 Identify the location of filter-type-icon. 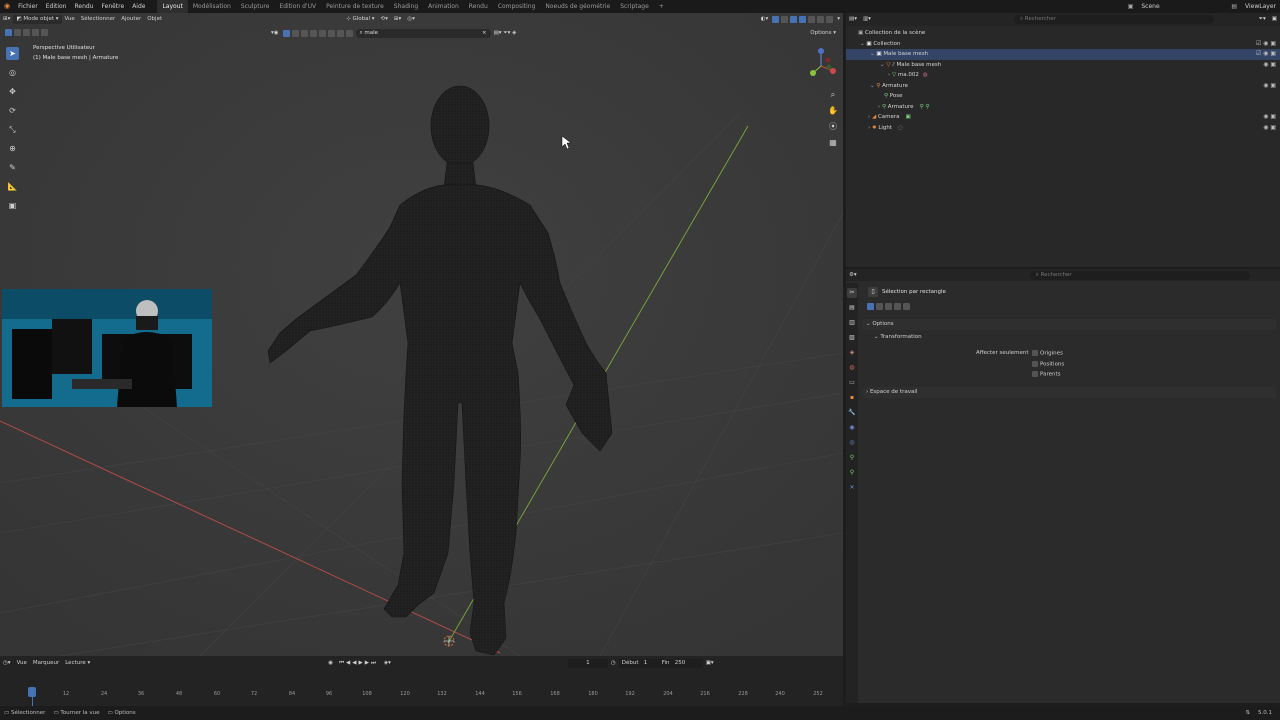
(286, 33).